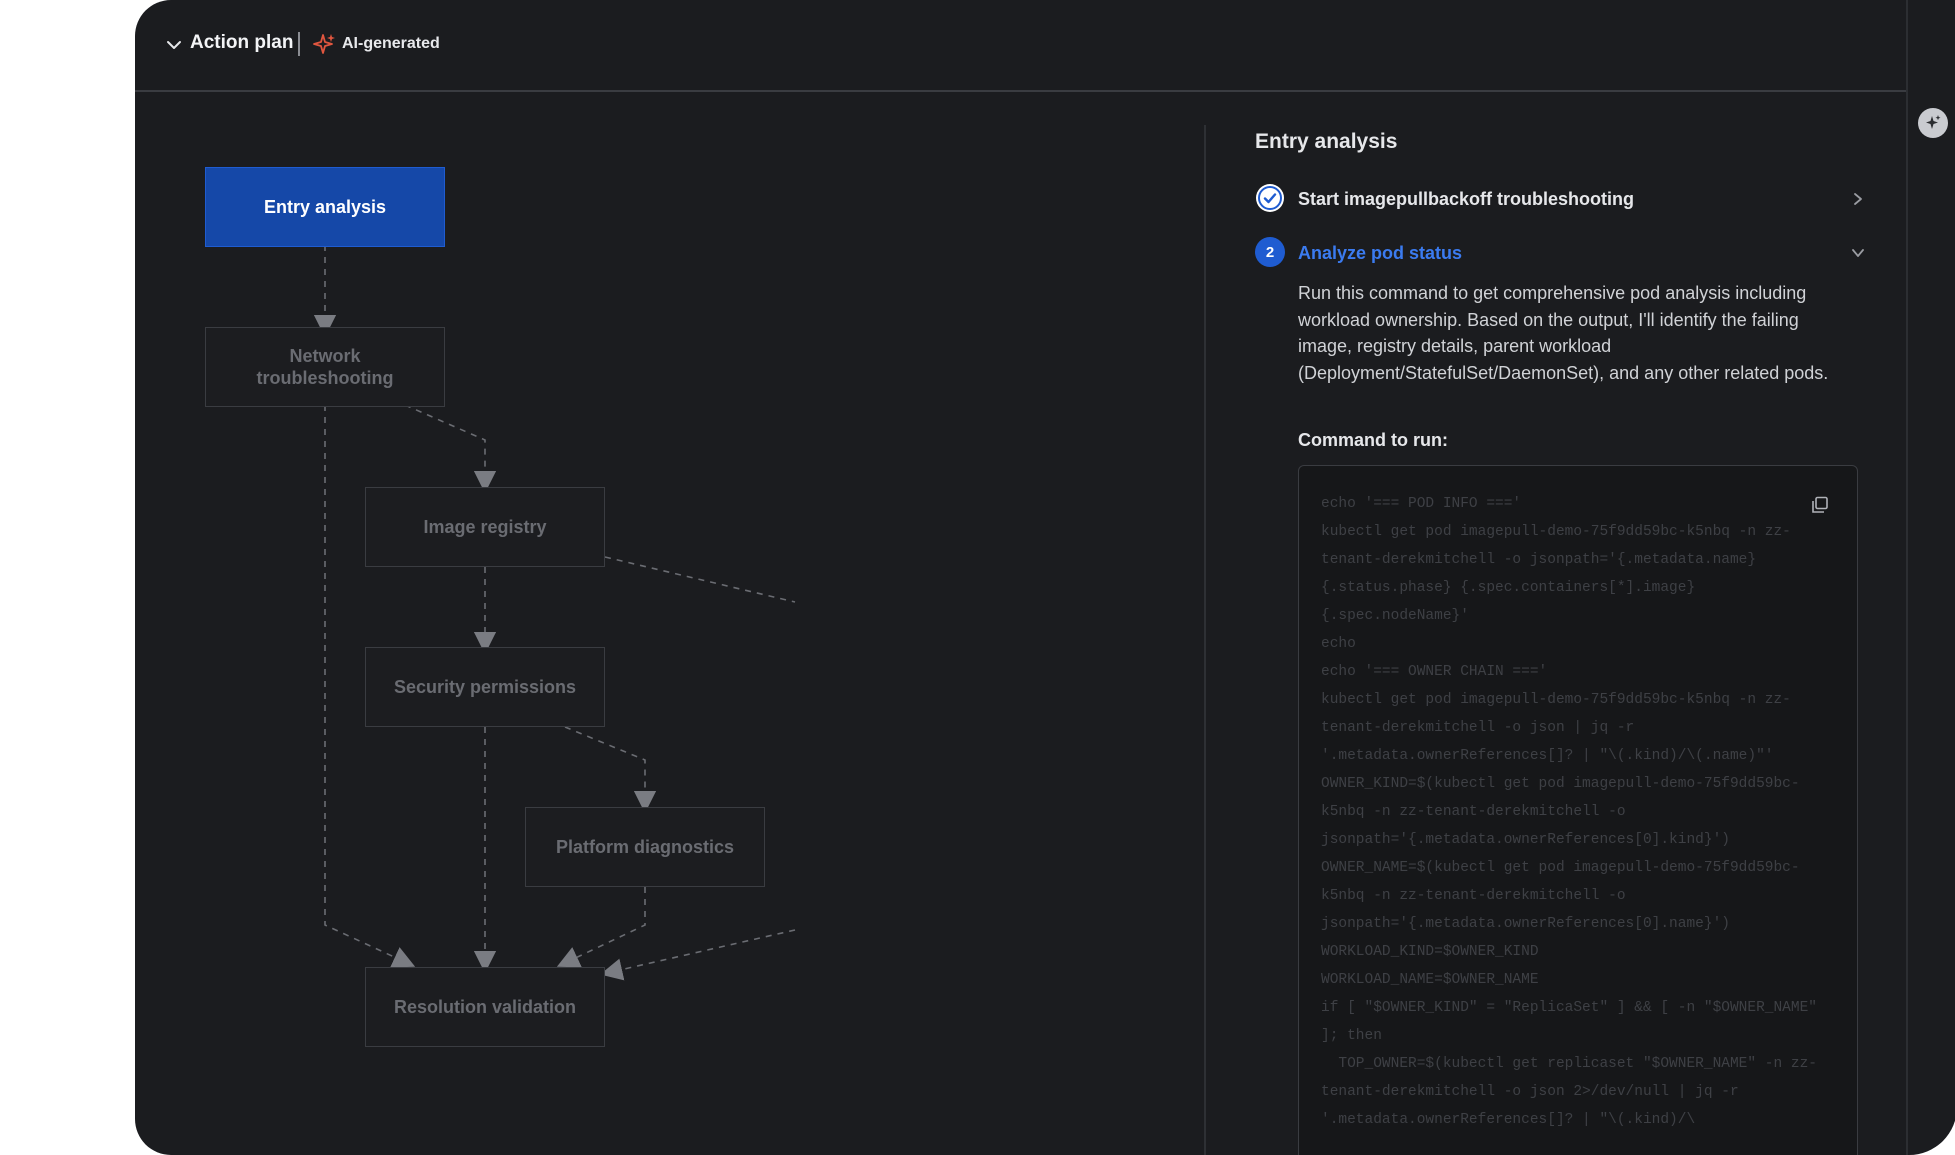 The width and height of the screenshot is (1955, 1155). I want to click on flow-node-label: Platform diagnostics, so click(645, 847).